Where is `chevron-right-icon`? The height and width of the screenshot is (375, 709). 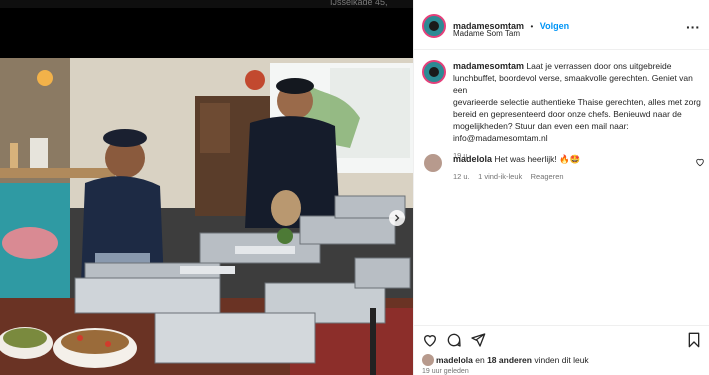 chevron-right-icon is located at coordinates (397, 218).